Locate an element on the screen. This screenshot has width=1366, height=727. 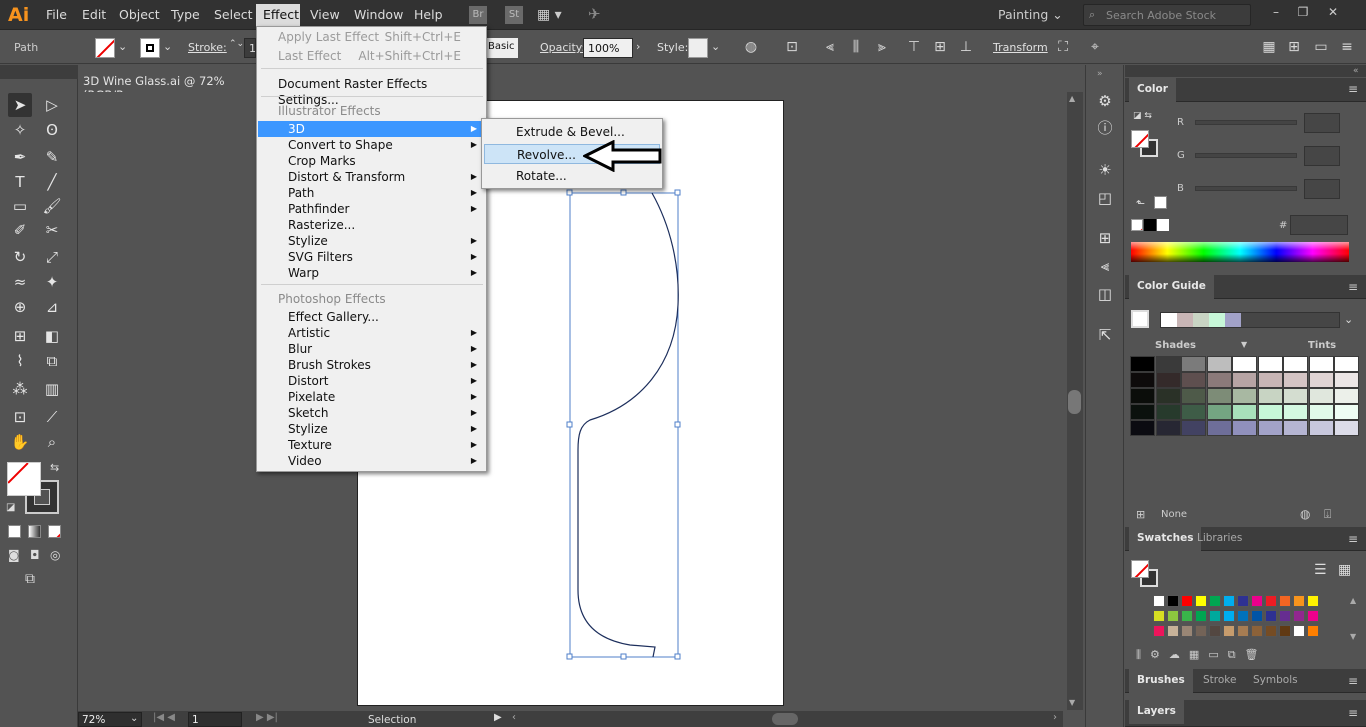
scroll-right-icon: › is located at coordinates (1055, 717).